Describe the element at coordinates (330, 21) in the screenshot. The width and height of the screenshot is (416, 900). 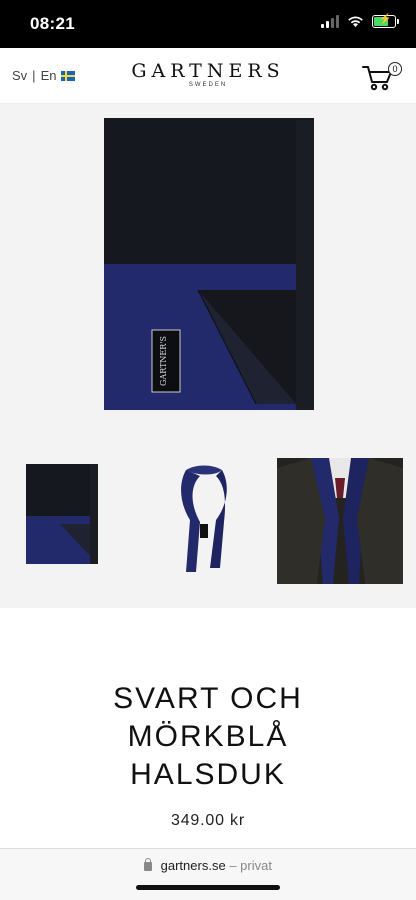
I see `cellular-signal-icon` at that location.